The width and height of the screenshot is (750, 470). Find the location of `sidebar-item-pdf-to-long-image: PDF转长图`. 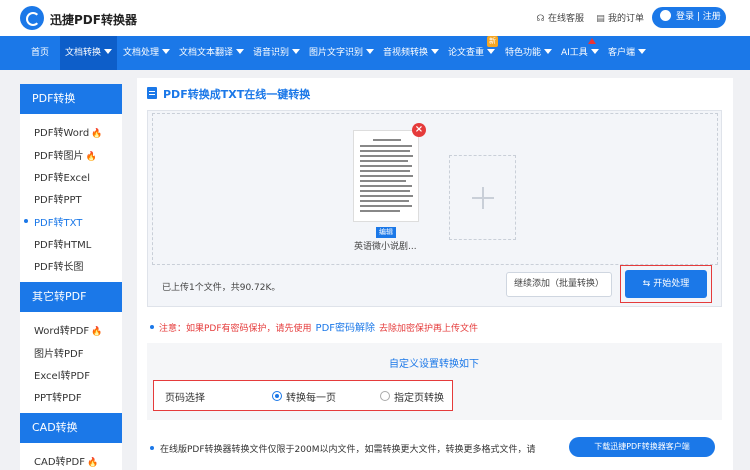

sidebar-item-pdf-to-long-image: PDF转长图 is located at coordinates (58, 265).